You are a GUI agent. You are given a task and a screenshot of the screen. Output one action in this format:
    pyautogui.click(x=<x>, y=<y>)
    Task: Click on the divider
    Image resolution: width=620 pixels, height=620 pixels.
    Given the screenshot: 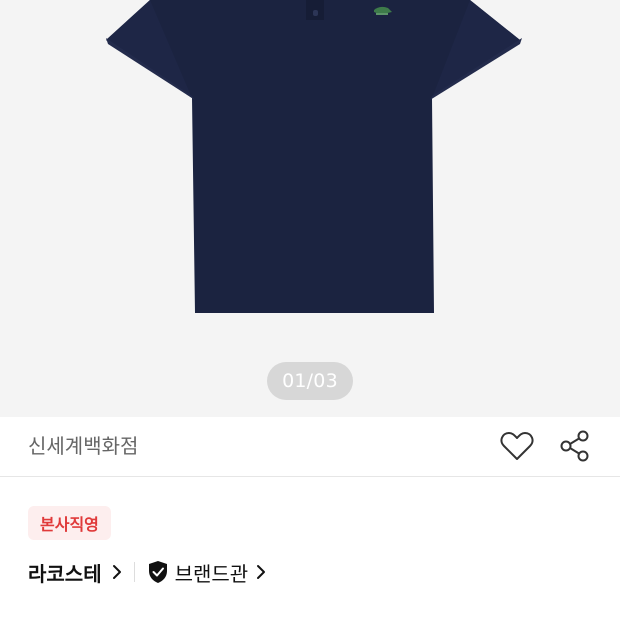 What is the action you would take?
    pyautogui.click(x=134, y=572)
    